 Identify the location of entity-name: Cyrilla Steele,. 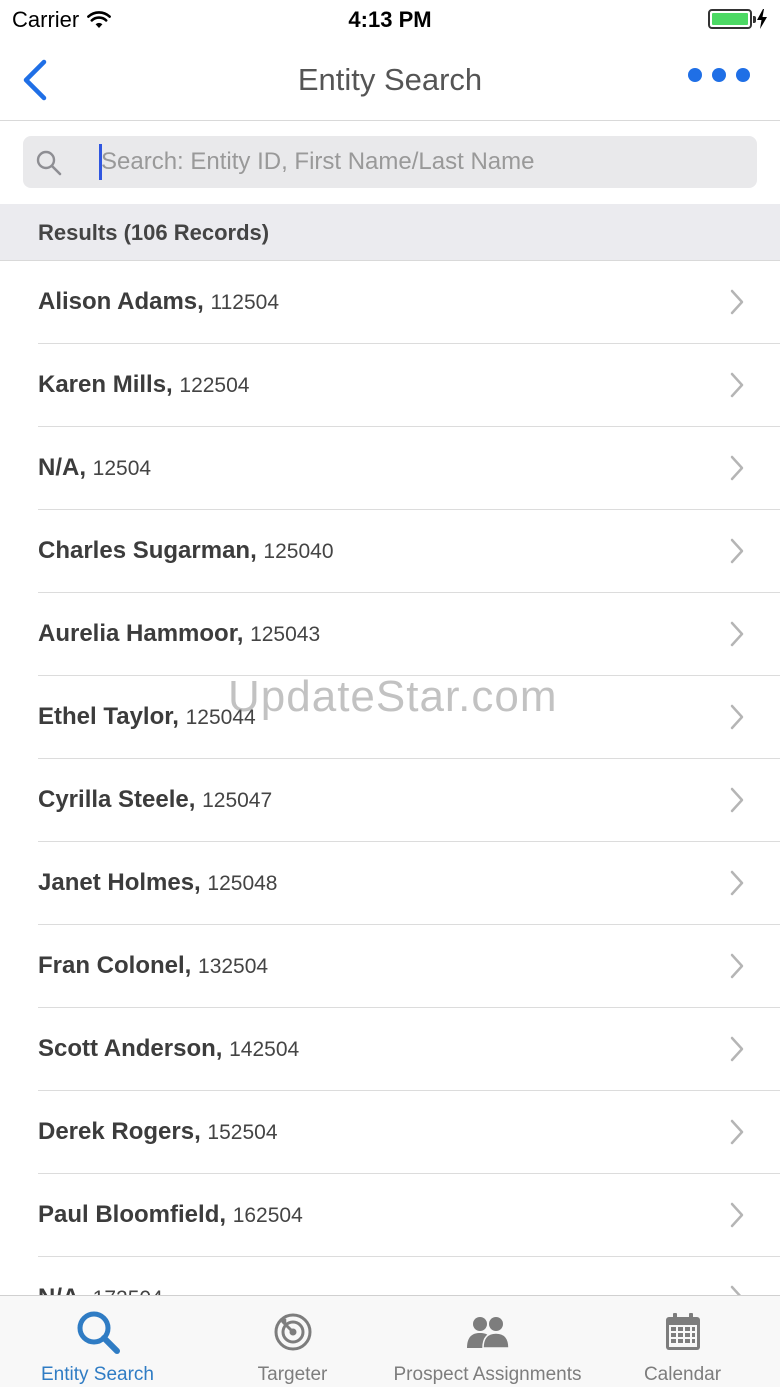
(117, 799).